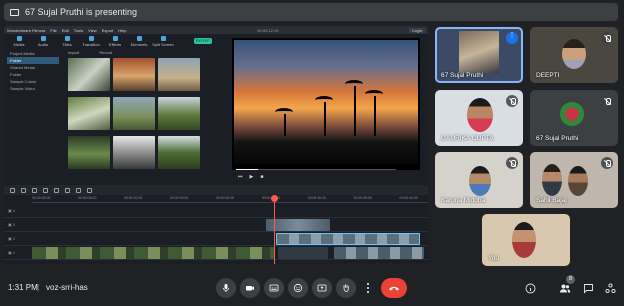 This screenshot has width=624, height=306. What do you see at coordinates (274, 229) in the screenshot?
I see `timeline-playhead` at bounding box center [274, 229].